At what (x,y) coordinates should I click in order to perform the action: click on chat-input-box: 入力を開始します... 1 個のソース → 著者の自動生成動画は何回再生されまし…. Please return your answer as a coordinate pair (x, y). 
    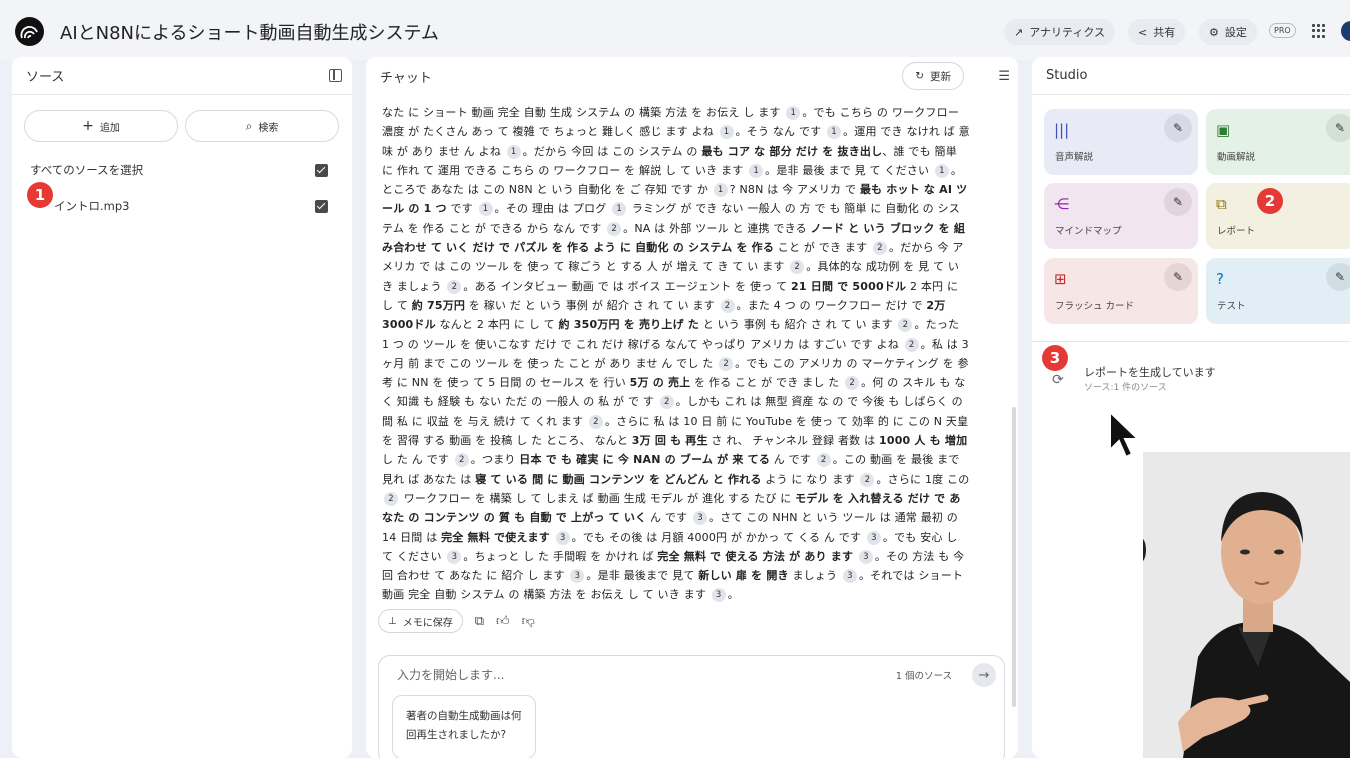
    Looking at the image, I should click on (691, 706).